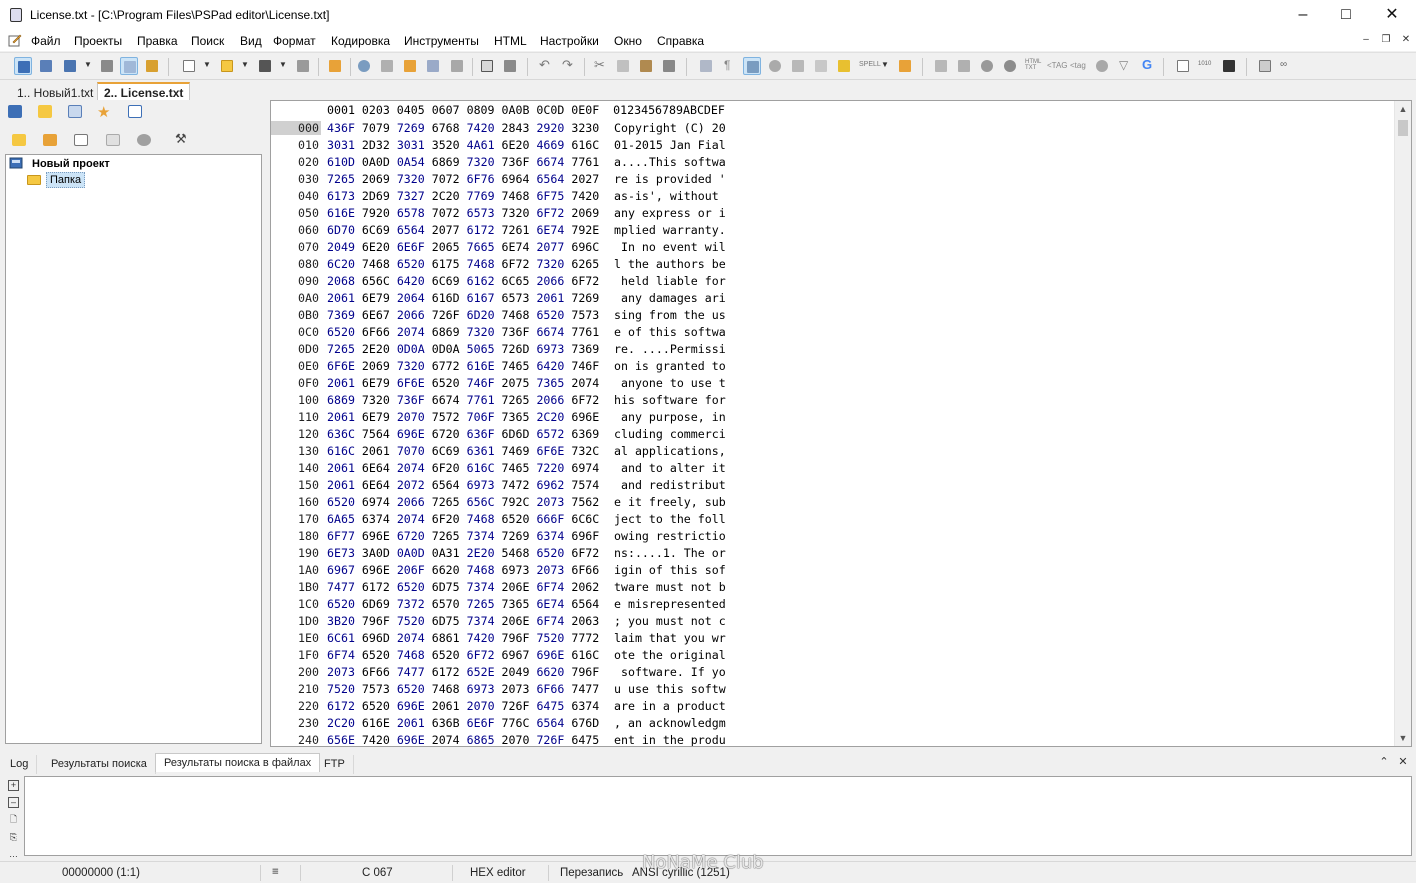  What do you see at coordinates (670, 162) in the screenshot?
I see `hex-ascii: a....This softwa` at bounding box center [670, 162].